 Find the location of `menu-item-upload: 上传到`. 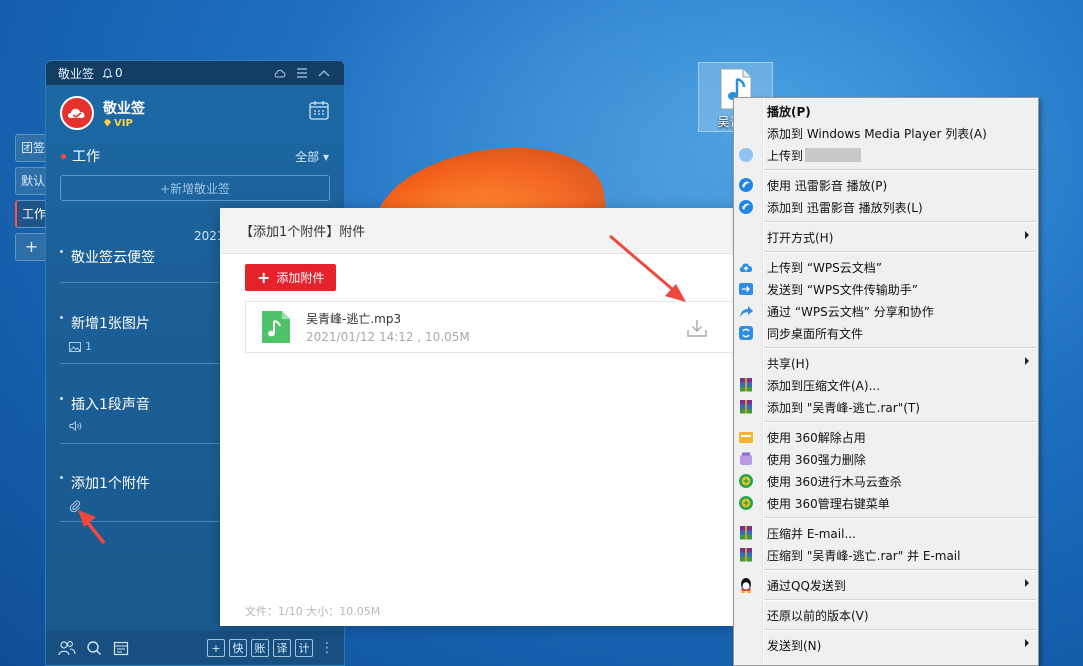

menu-item-upload: 上传到 is located at coordinates (886, 155).